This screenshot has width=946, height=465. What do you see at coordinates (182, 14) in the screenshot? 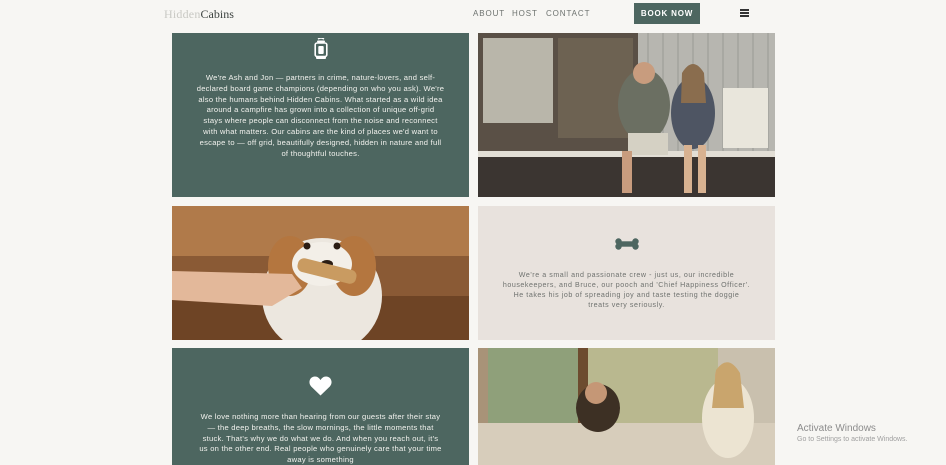
I see `logo-word-hidden: Hidden` at bounding box center [182, 14].